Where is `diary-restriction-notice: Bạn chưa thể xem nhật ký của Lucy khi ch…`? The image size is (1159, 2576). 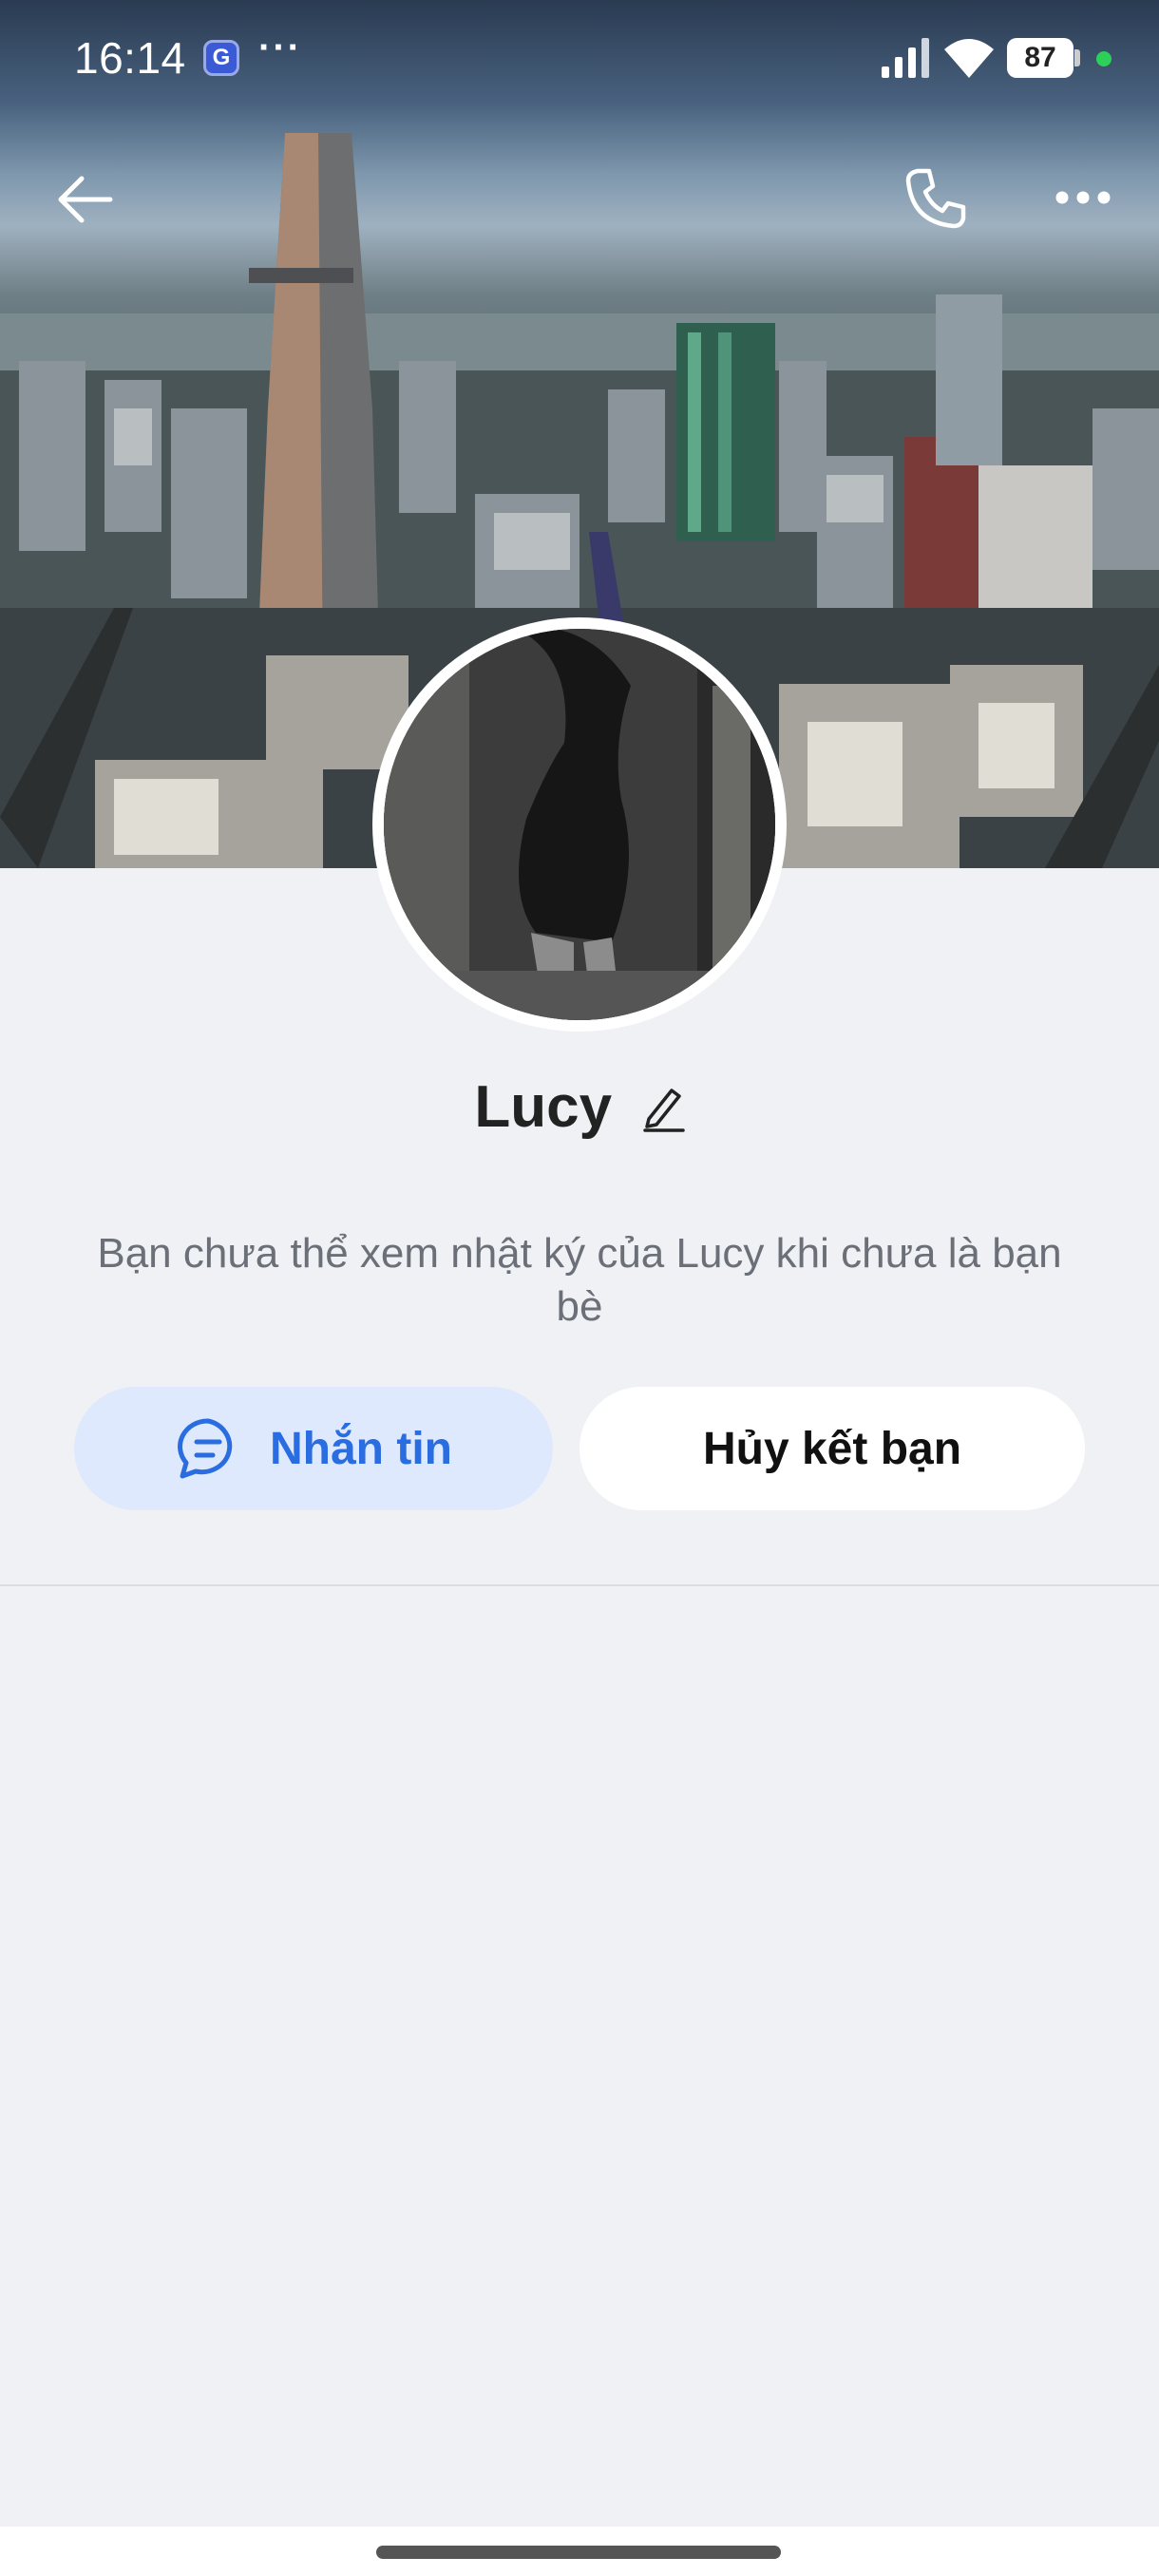 diary-restriction-notice: Bạn chưa thể xem nhật ký của Lucy khi ch… is located at coordinates (579, 1280).